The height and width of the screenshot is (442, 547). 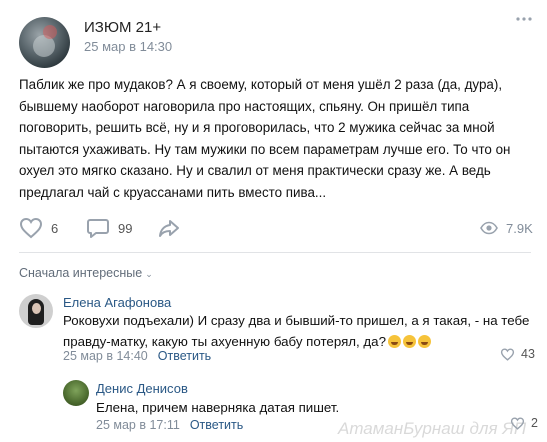 I want to click on comment-author: Елена Агафонова, so click(x=117, y=302).